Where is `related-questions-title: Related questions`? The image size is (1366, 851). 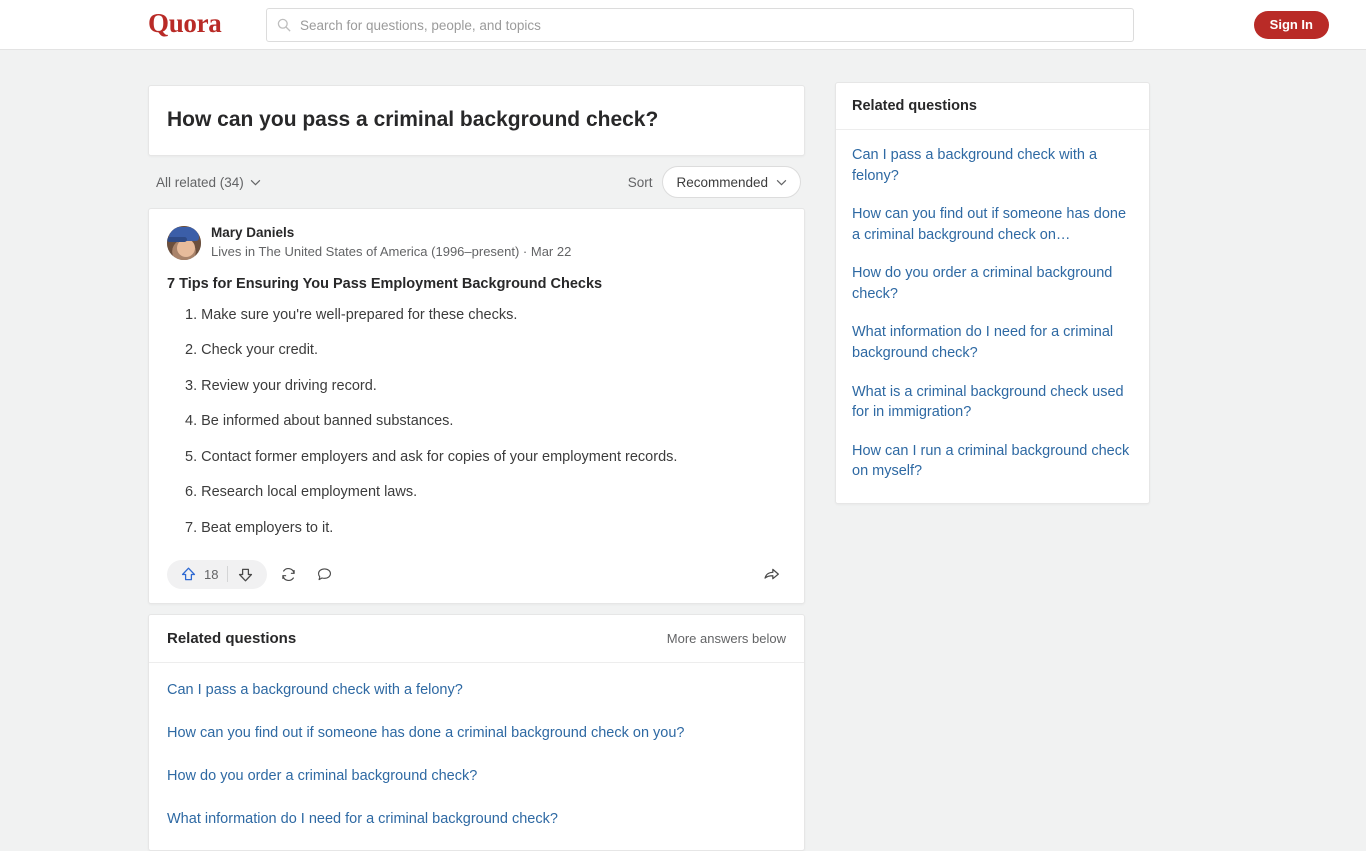
related-questions-title: Related questions is located at coordinates (232, 638).